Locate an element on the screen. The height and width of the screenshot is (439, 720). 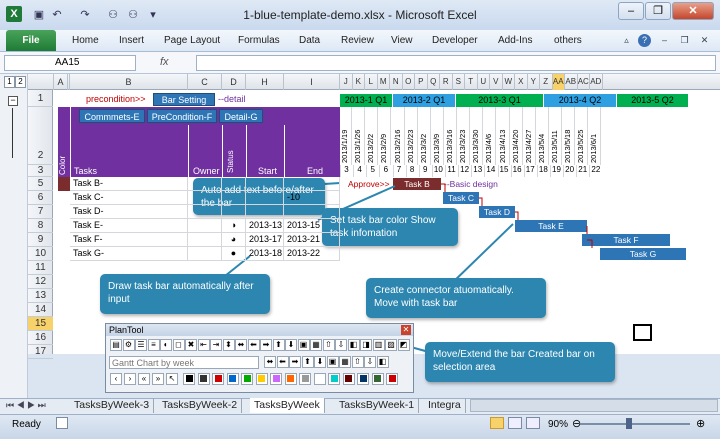
row-header-6: 6 is located at coordinates (40, 198).